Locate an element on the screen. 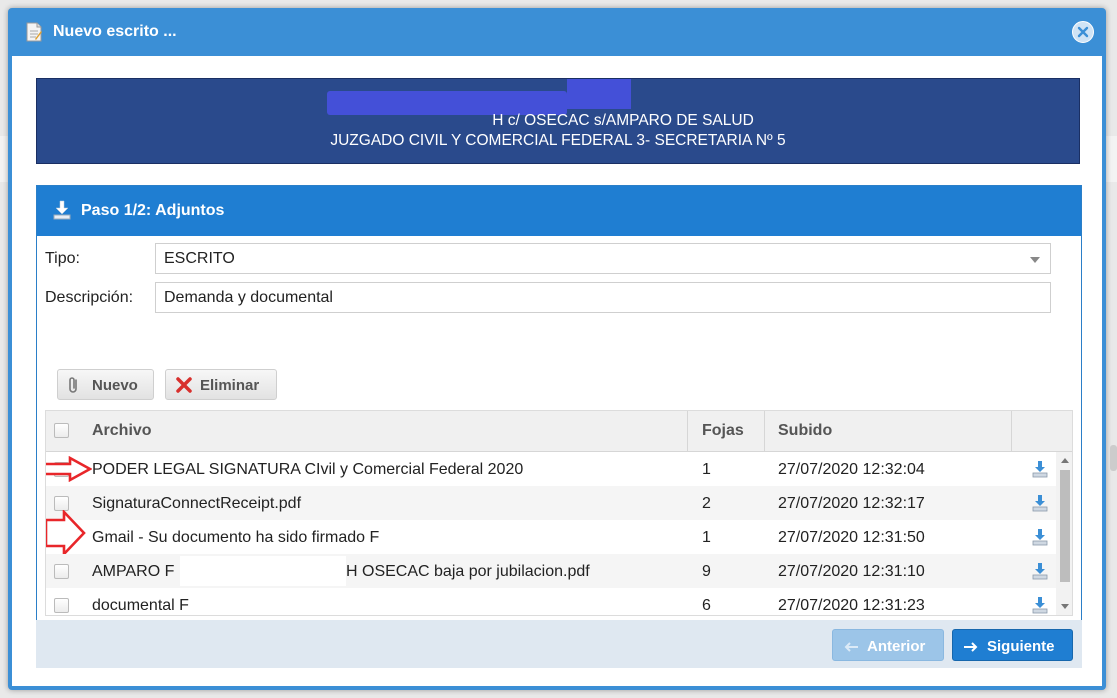  eliminar-label: Eliminar is located at coordinates (230, 385).